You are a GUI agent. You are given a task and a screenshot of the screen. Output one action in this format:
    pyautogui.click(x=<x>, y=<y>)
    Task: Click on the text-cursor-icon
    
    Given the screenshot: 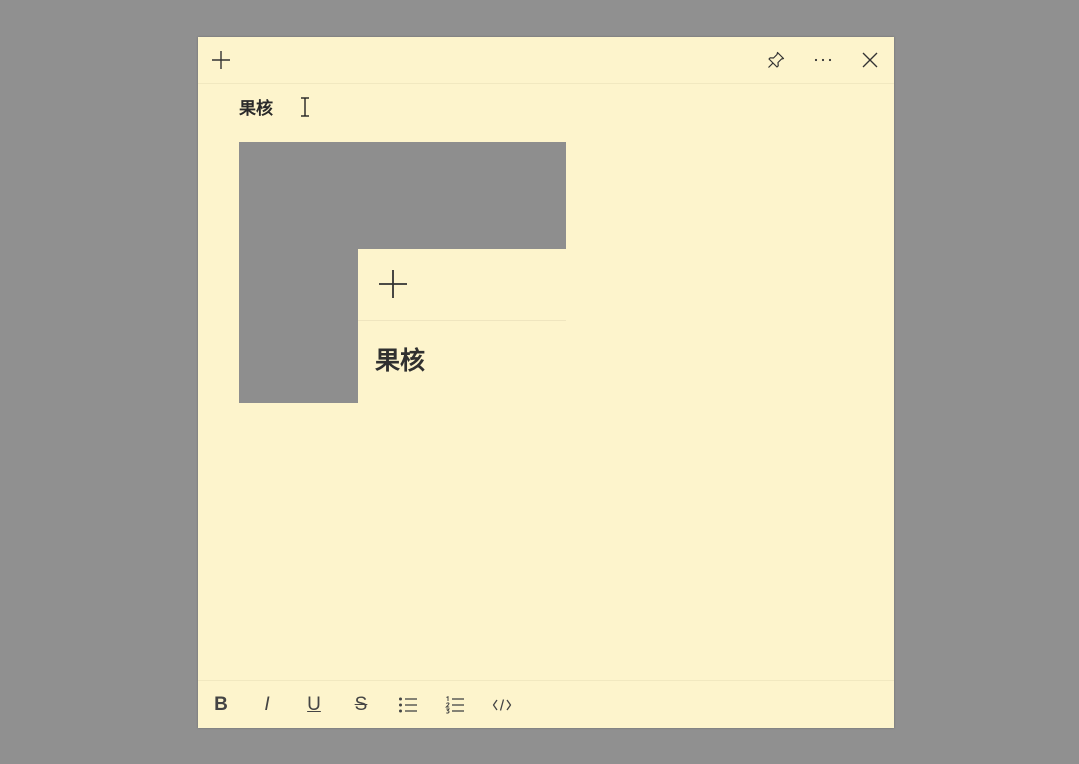 What is the action you would take?
    pyautogui.click(x=305, y=107)
    